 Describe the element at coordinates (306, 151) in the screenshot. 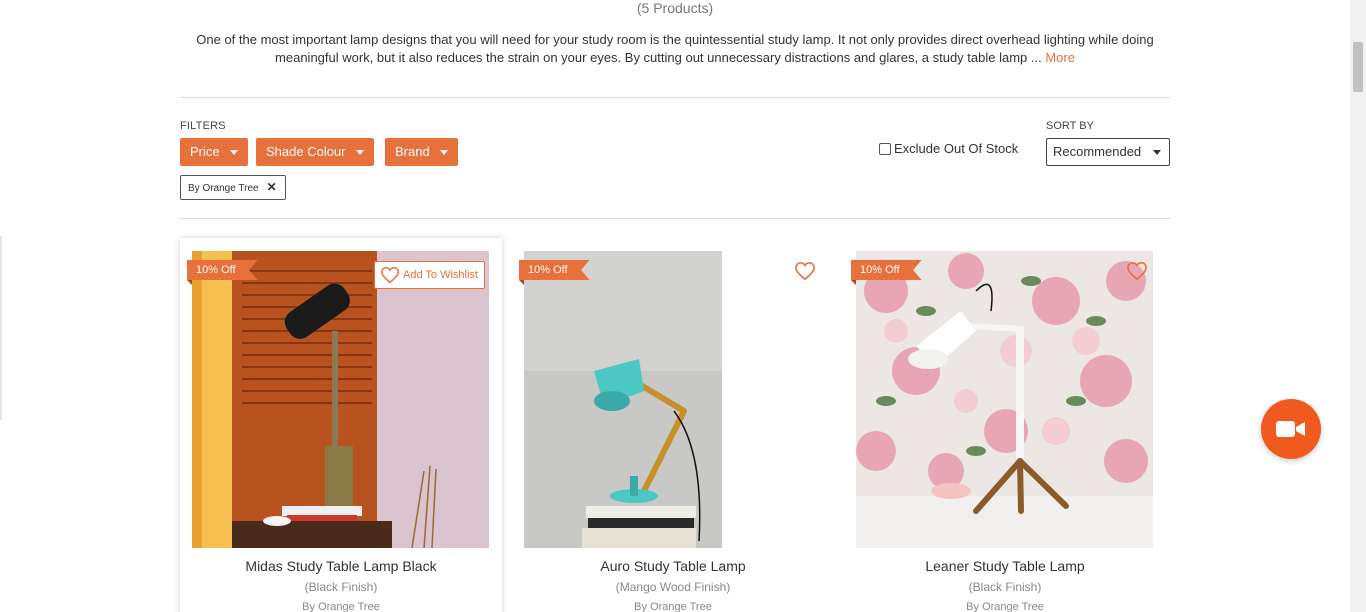

I see `filter-shade-colour-label: Shade Colour` at that location.